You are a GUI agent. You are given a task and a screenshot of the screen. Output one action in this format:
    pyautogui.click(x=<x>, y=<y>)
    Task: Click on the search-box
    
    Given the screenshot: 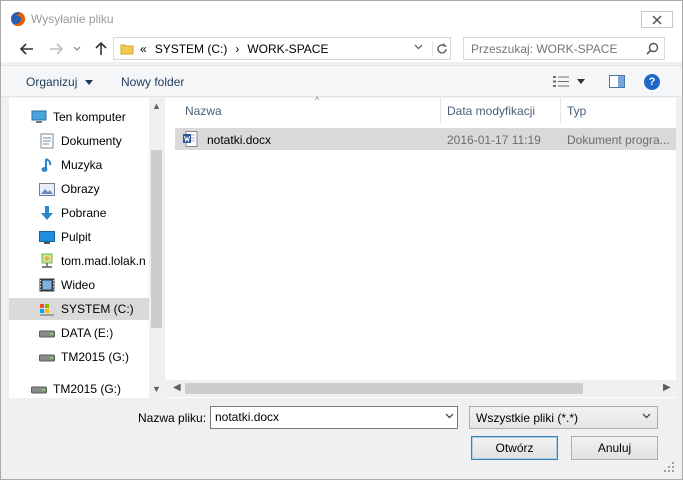 What is the action you would take?
    pyautogui.click(x=564, y=48)
    